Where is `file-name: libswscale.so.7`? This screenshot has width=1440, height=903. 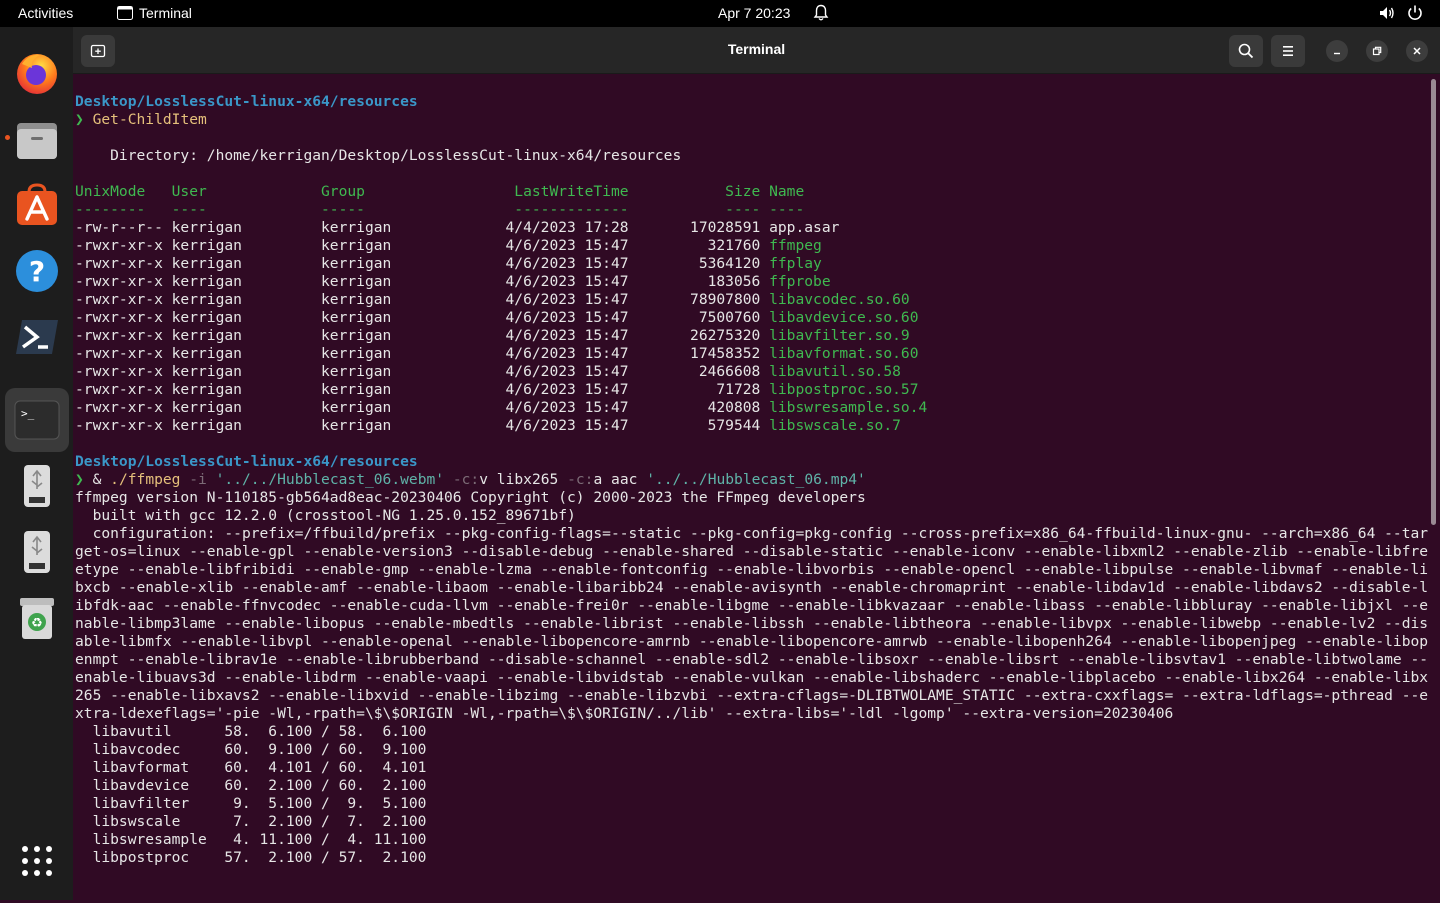 file-name: libswscale.so.7 is located at coordinates (835, 425).